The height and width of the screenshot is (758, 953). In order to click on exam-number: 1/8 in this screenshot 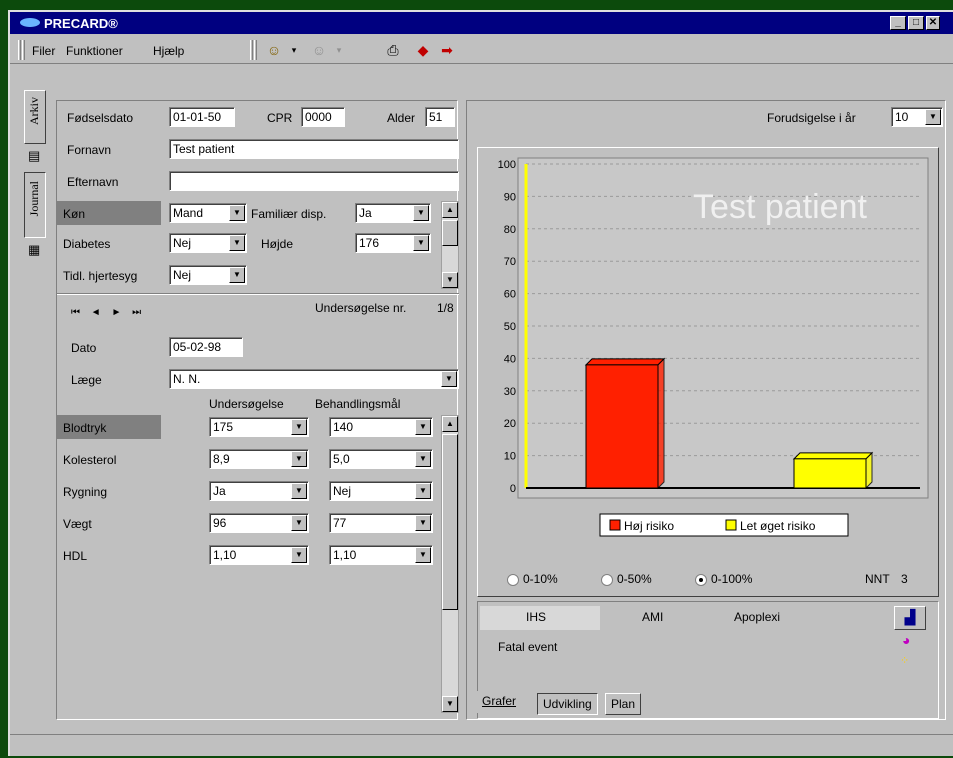, I will do `click(445, 308)`.